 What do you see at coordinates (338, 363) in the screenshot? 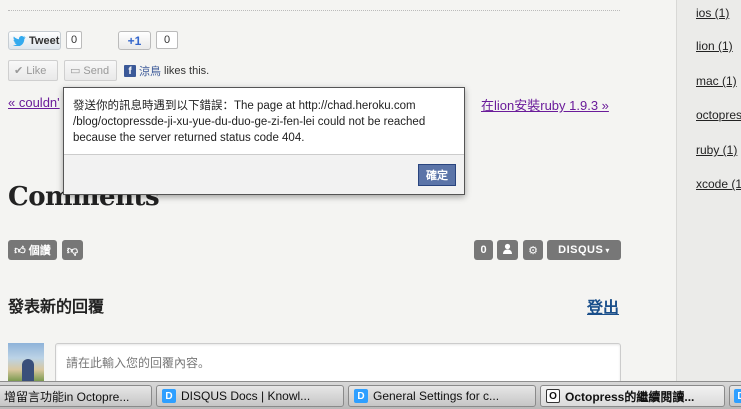
I see `reply-input: 請在此輸入您的回覆內容。` at bounding box center [338, 363].